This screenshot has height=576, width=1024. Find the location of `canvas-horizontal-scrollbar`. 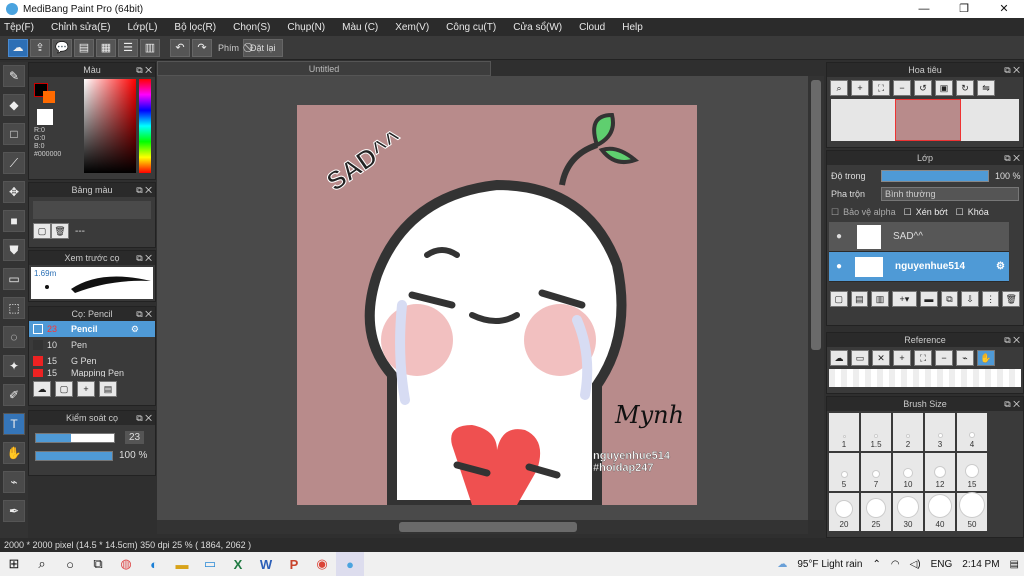

canvas-horizontal-scrollbar is located at coordinates (482, 527).